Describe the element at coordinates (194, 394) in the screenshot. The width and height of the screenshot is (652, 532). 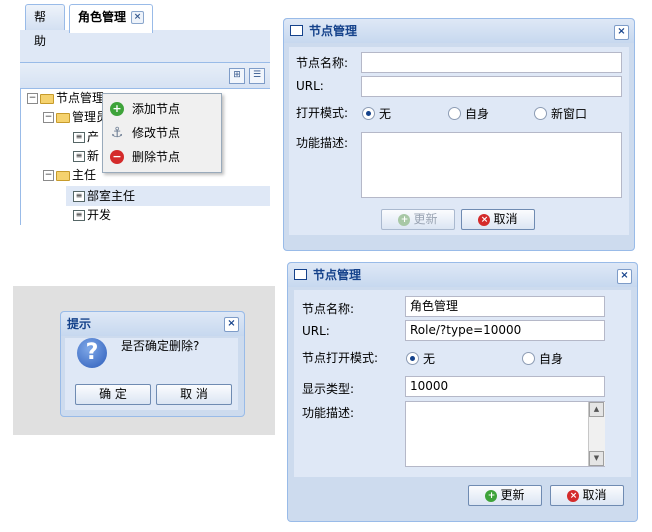
I see `confirm-cancel-button: 取 消` at that location.